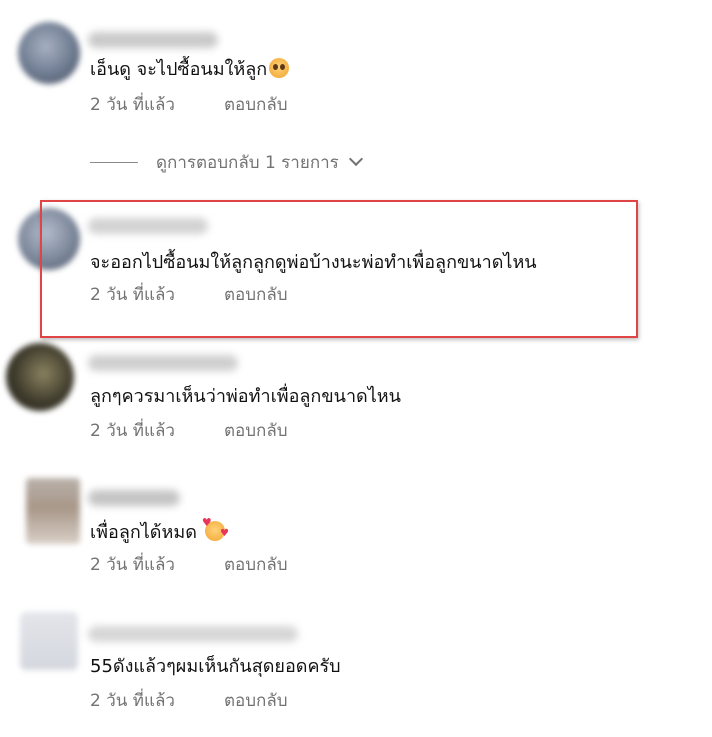 Image resolution: width=712 pixels, height=737 pixels. Describe the element at coordinates (215, 529) in the screenshot. I see `smiling-face-with-hearts-icon` at that location.